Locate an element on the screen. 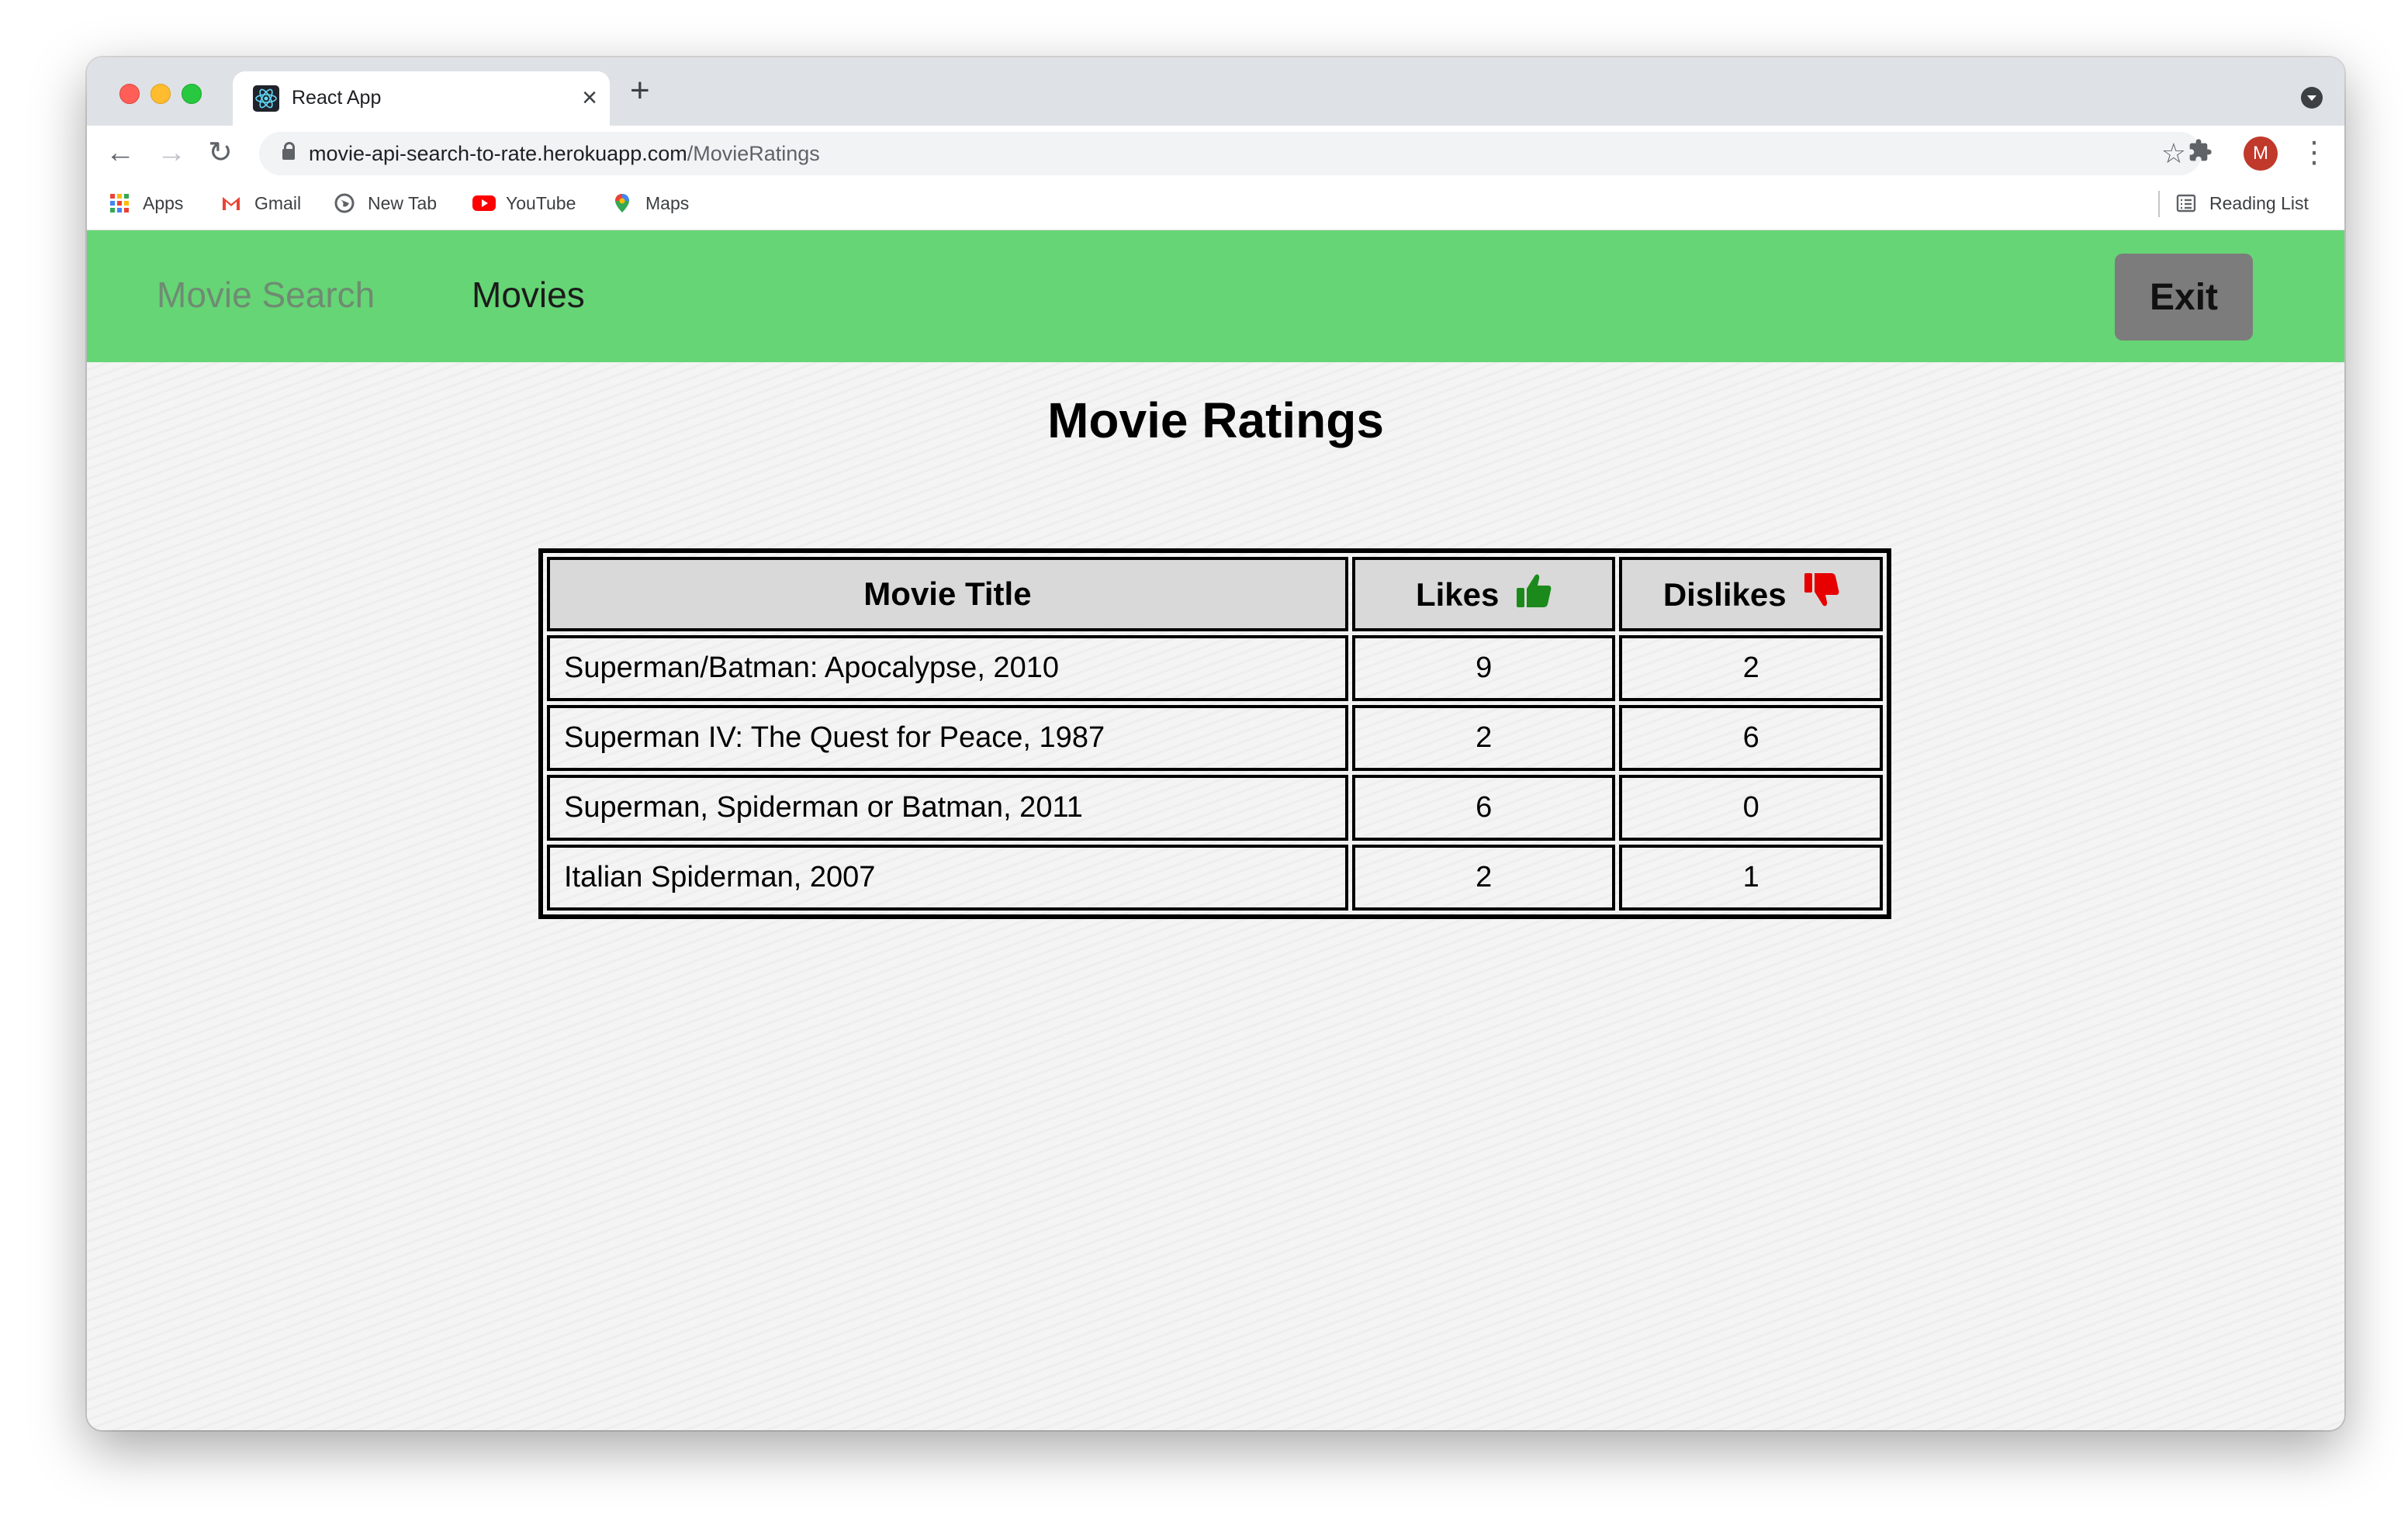 The image size is (2408, 1531). reading-list-button: Reading List is located at coordinates (2242, 203).